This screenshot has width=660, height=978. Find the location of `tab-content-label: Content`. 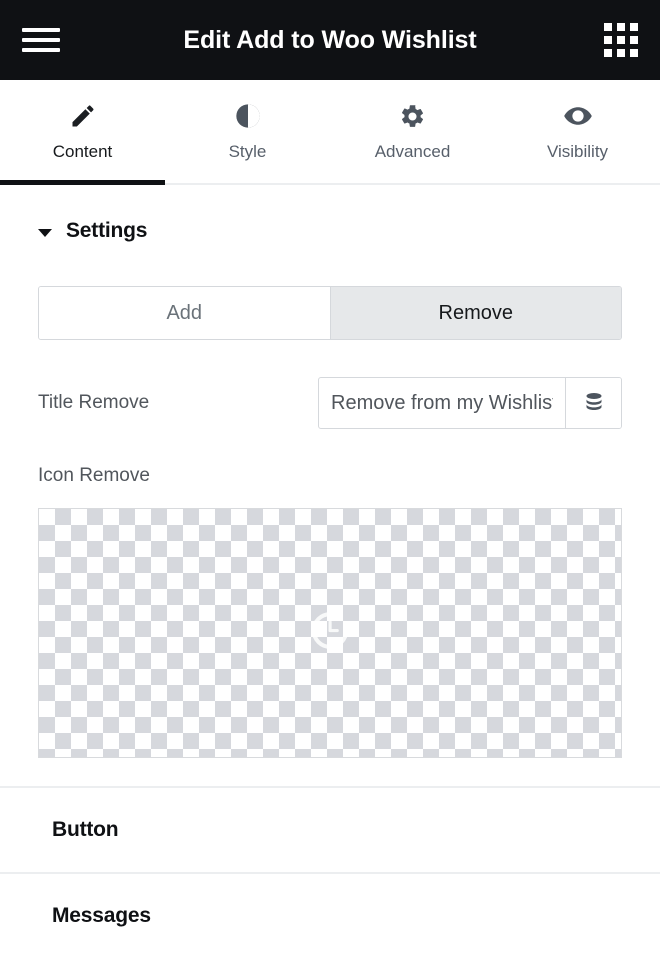

tab-content-label: Content is located at coordinates (82, 151).